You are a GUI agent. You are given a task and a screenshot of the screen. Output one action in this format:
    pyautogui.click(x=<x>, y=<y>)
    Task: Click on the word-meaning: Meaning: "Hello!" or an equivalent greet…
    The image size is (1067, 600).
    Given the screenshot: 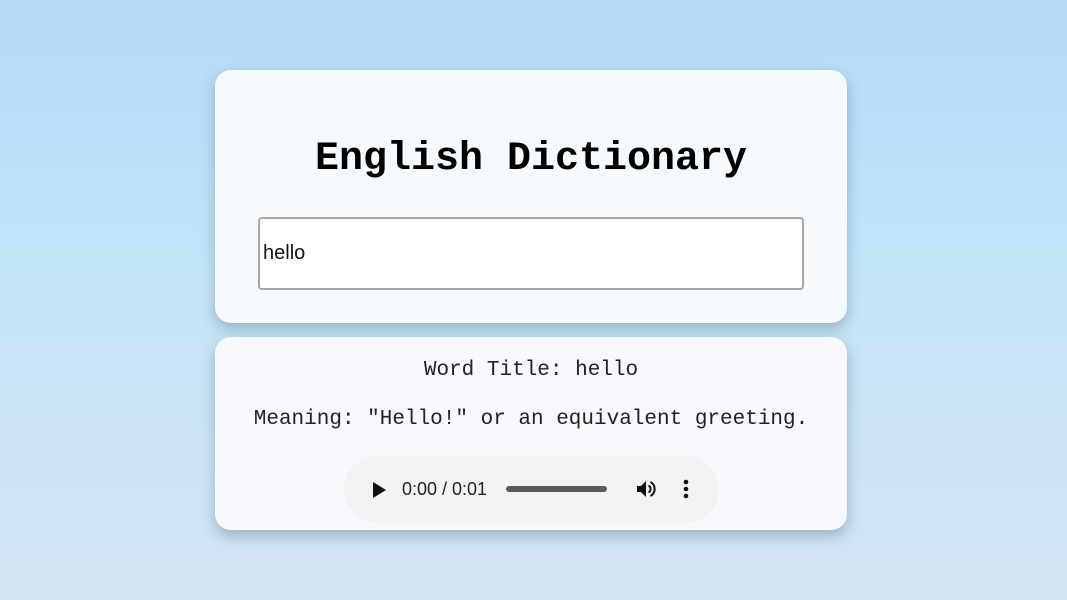 What is the action you would take?
    pyautogui.click(x=531, y=419)
    